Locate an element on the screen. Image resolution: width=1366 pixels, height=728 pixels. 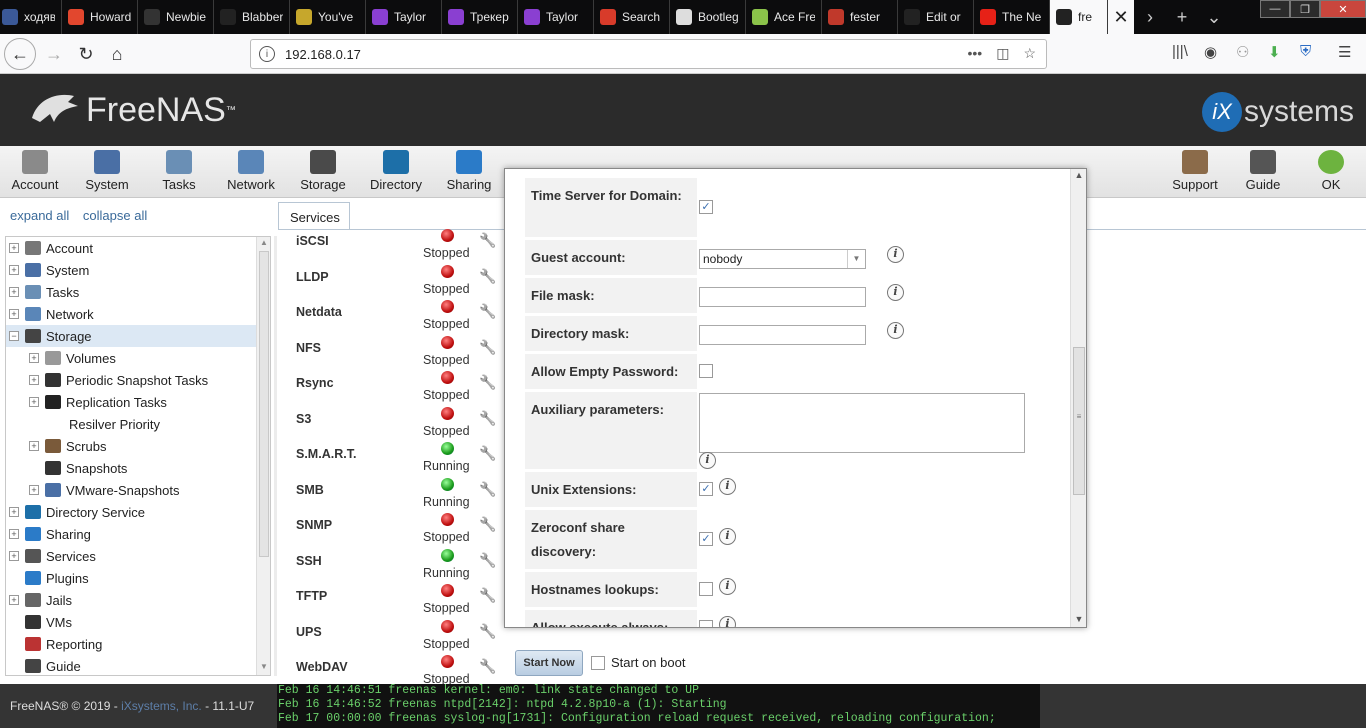
browser-tab: The Ne is located at coordinates (1012, 17).